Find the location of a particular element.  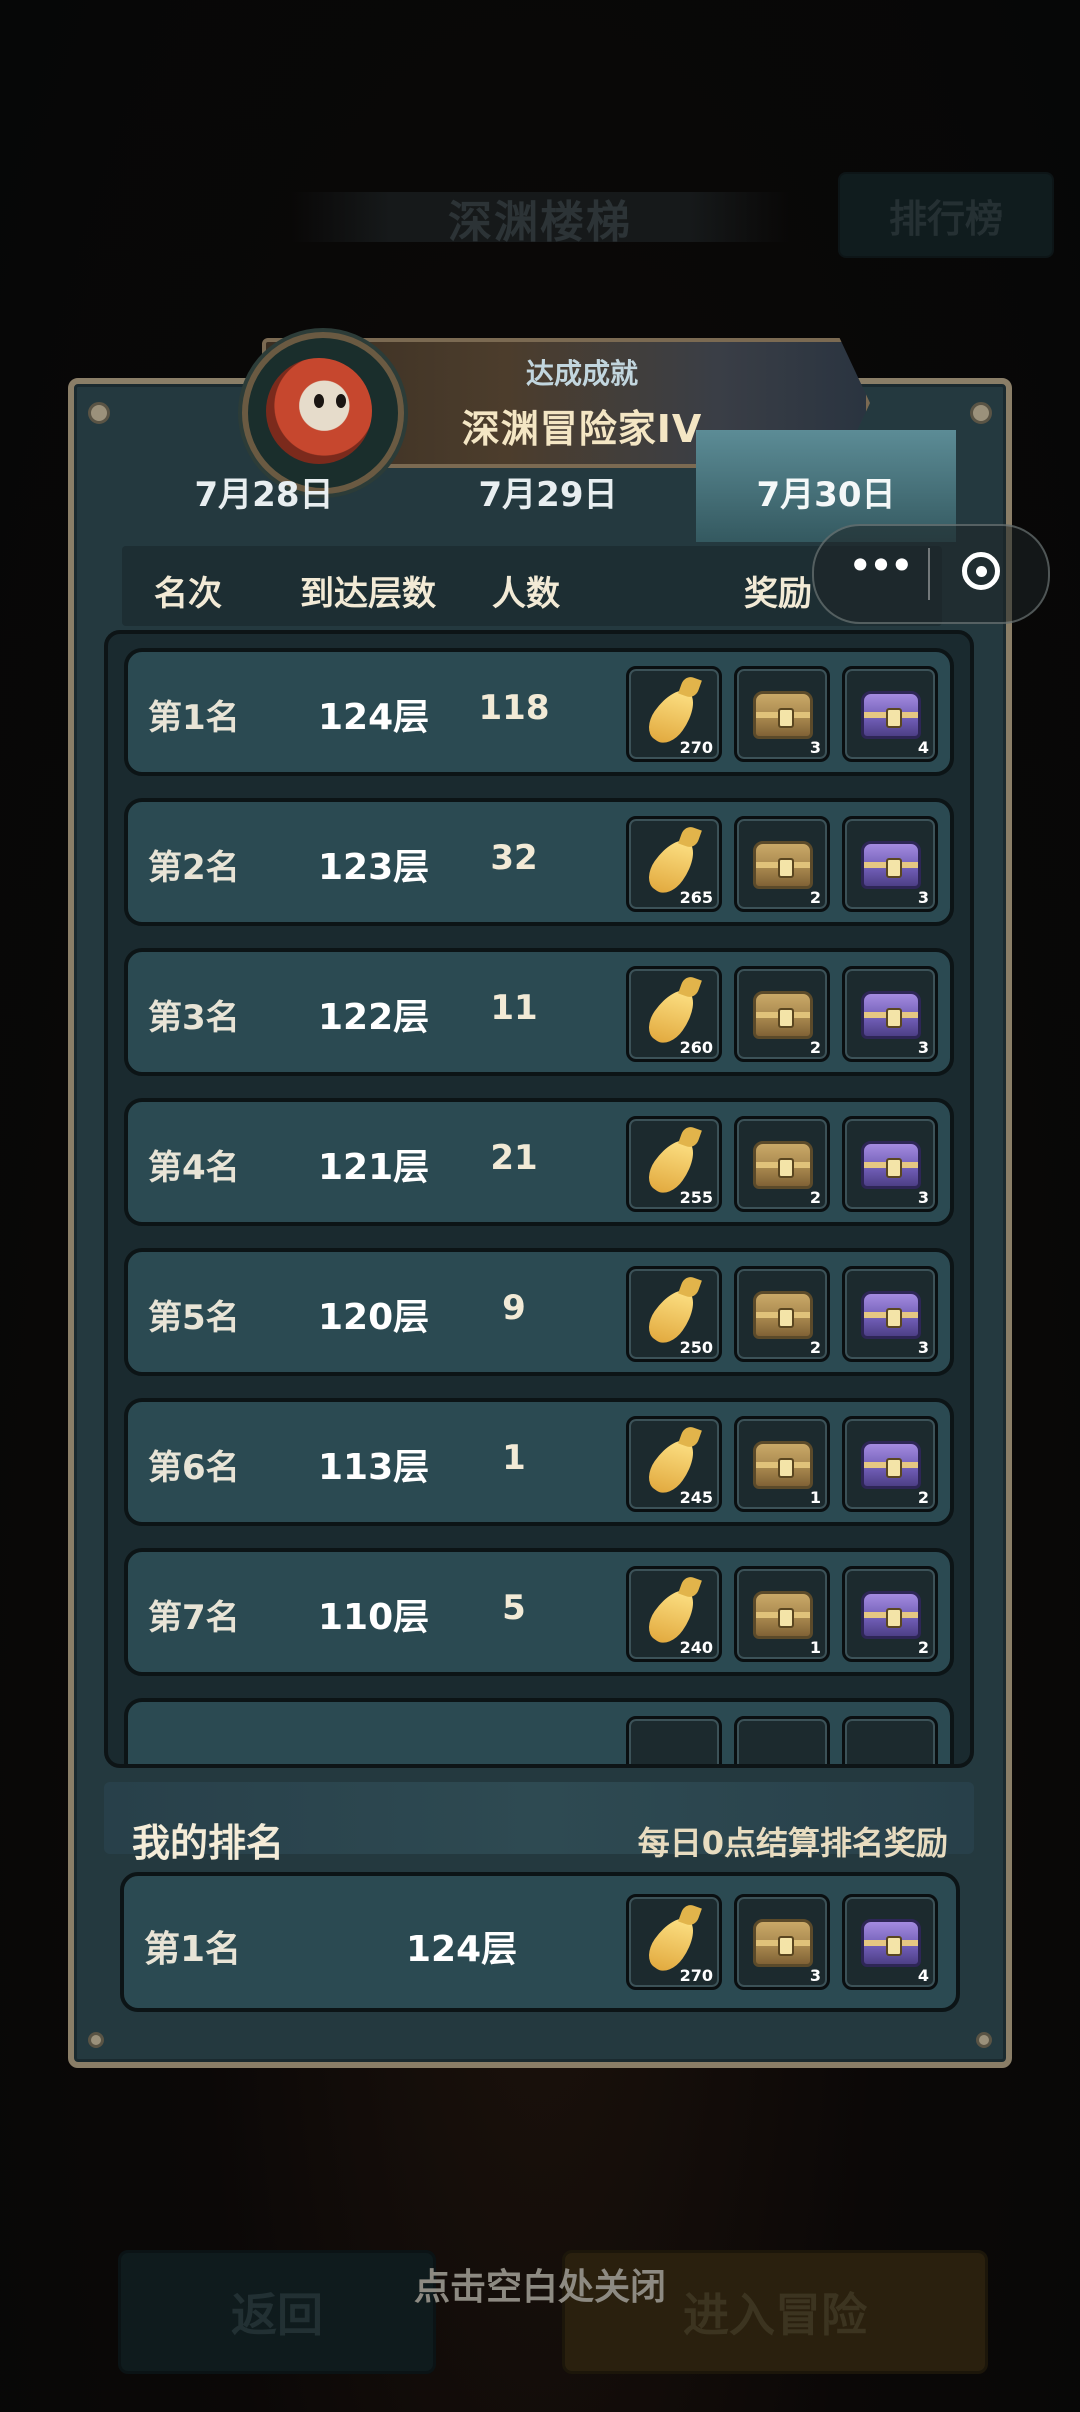

reward-quantity: 1 is located at coordinates (815, 1497).